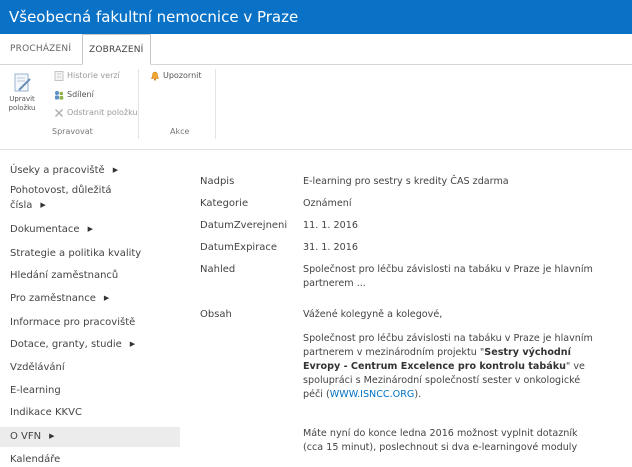  Describe the element at coordinates (330, 247) in the screenshot. I see `field-value-datum-expirace: 31. 1. 2016` at that location.